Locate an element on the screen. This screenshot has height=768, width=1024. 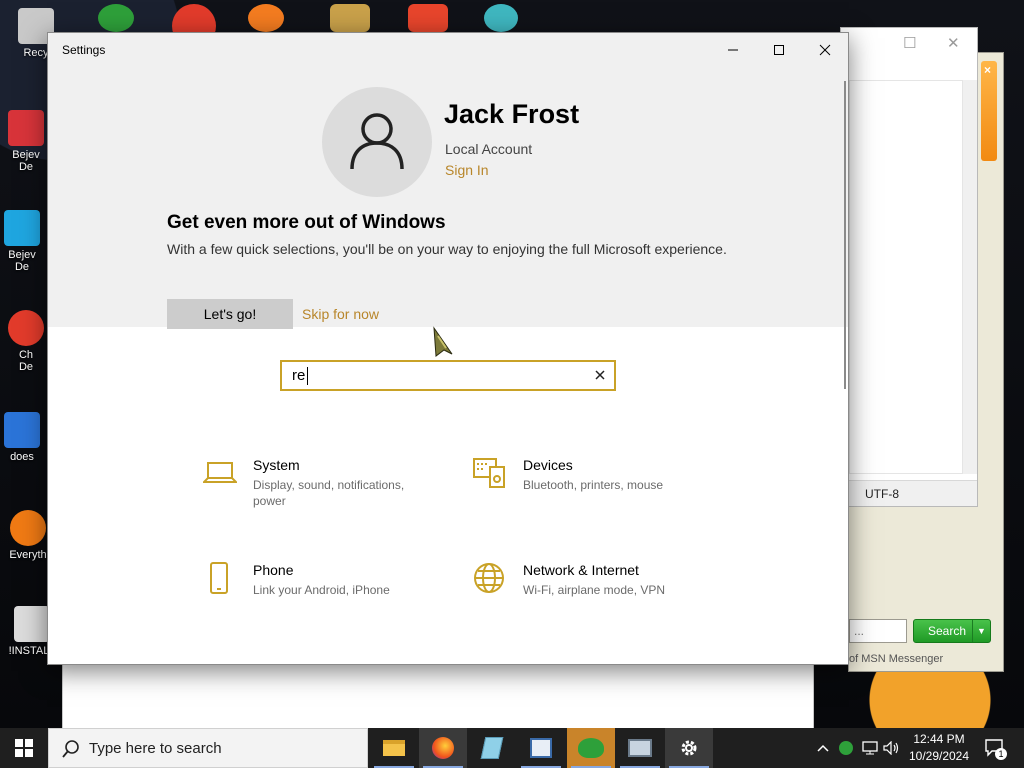
settings-titlebar: Settings is located at coordinates (448, 50).